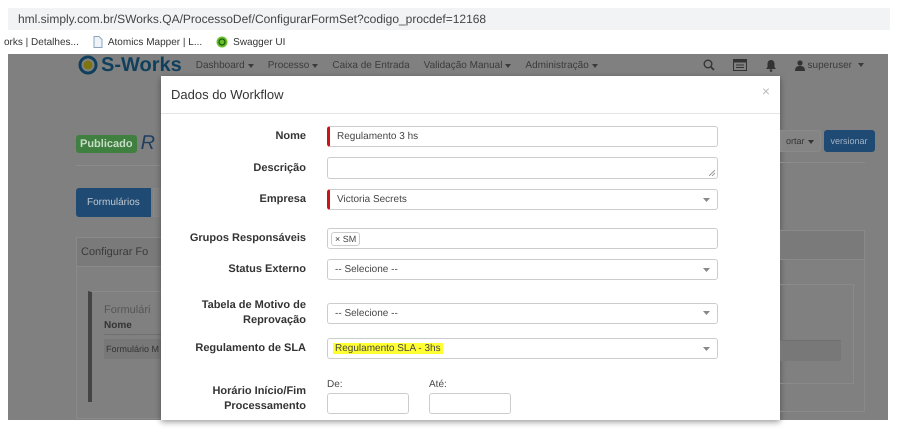 This screenshot has width=904, height=429. What do you see at coordinates (113, 202) in the screenshot?
I see `tab: Formulários` at bounding box center [113, 202].